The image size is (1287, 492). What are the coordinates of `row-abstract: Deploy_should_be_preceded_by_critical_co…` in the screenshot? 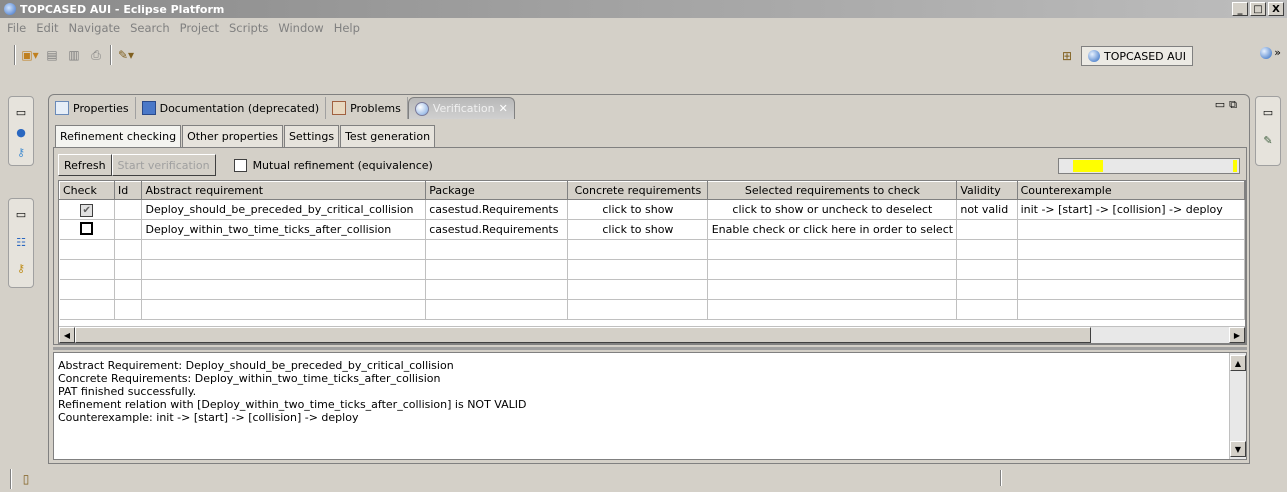 It's located at (284, 209).